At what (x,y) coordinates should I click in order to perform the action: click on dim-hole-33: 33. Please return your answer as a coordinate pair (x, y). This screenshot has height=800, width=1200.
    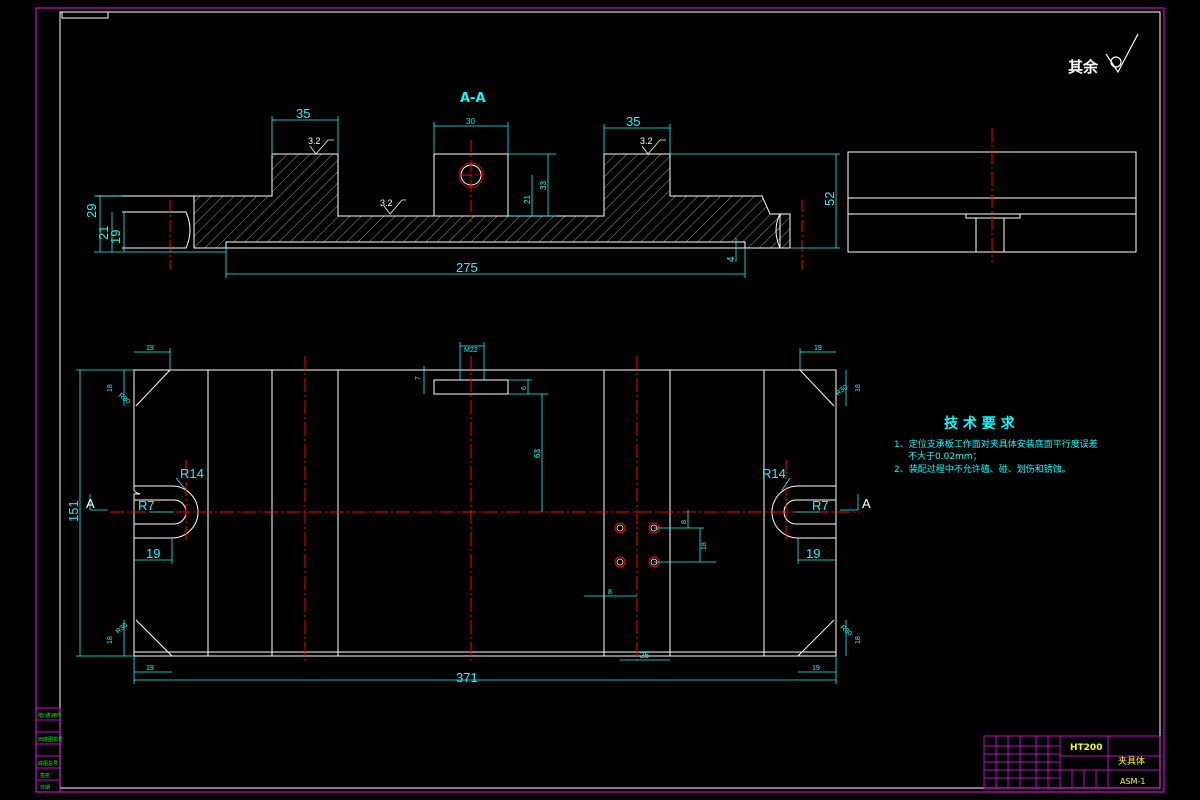
    Looking at the image, I should click on (543, 185).